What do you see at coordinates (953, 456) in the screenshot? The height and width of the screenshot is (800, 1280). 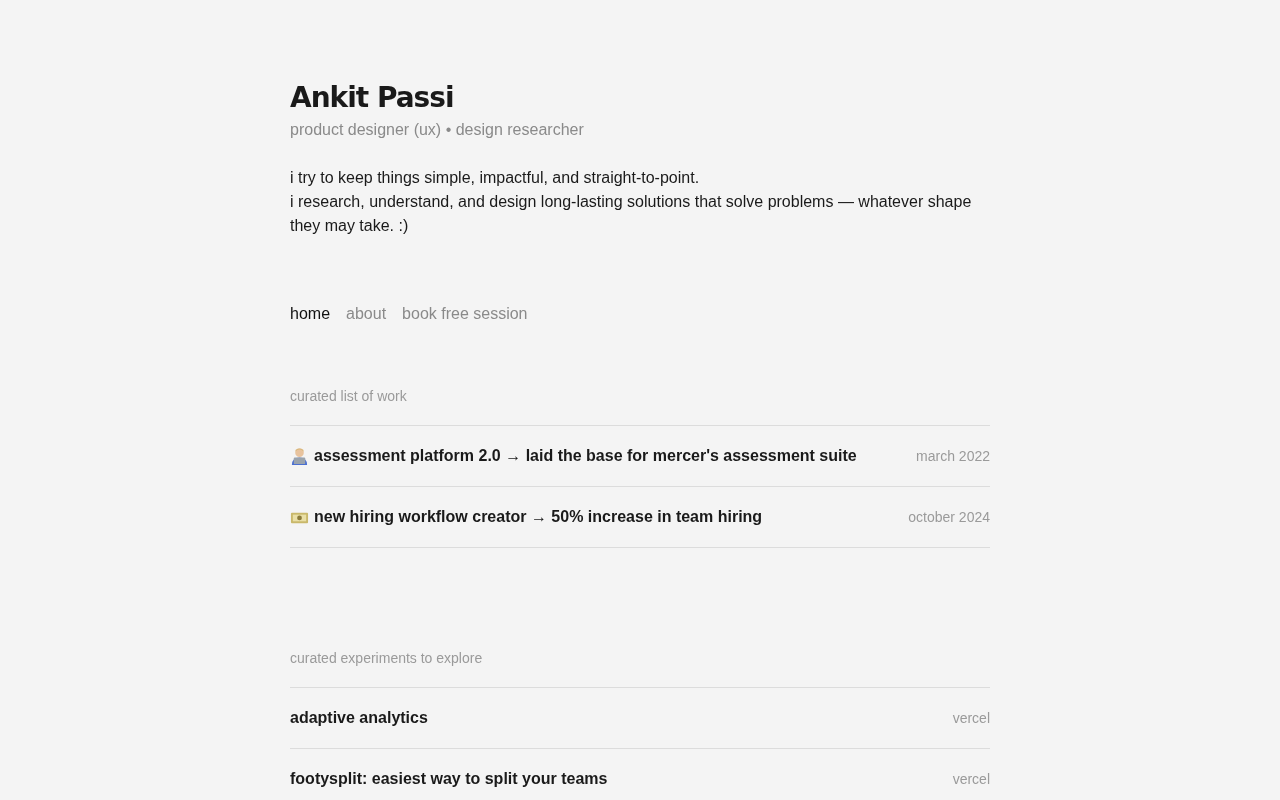 I see `item-meta: march 2022` at bounding box center [953, 456].